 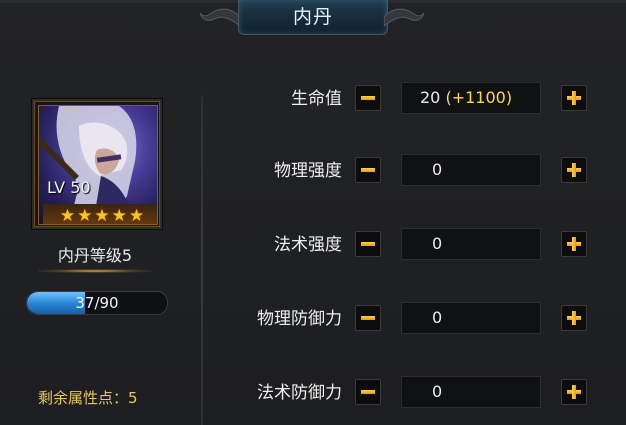 What do you see at coordinates (299, 319) in the screenshot?
I see `stat-label: 物理防御力` at bounding box center [299, 319].